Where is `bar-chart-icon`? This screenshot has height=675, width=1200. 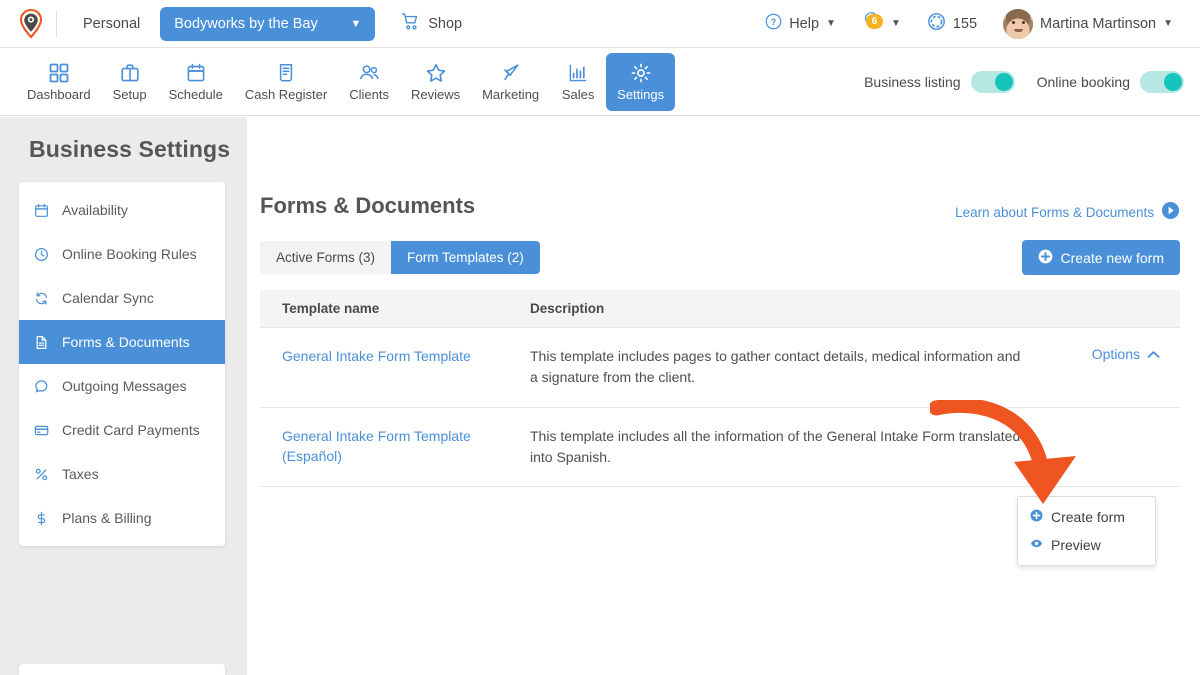
bar-chart-icon is located at coordinates (578, 73).